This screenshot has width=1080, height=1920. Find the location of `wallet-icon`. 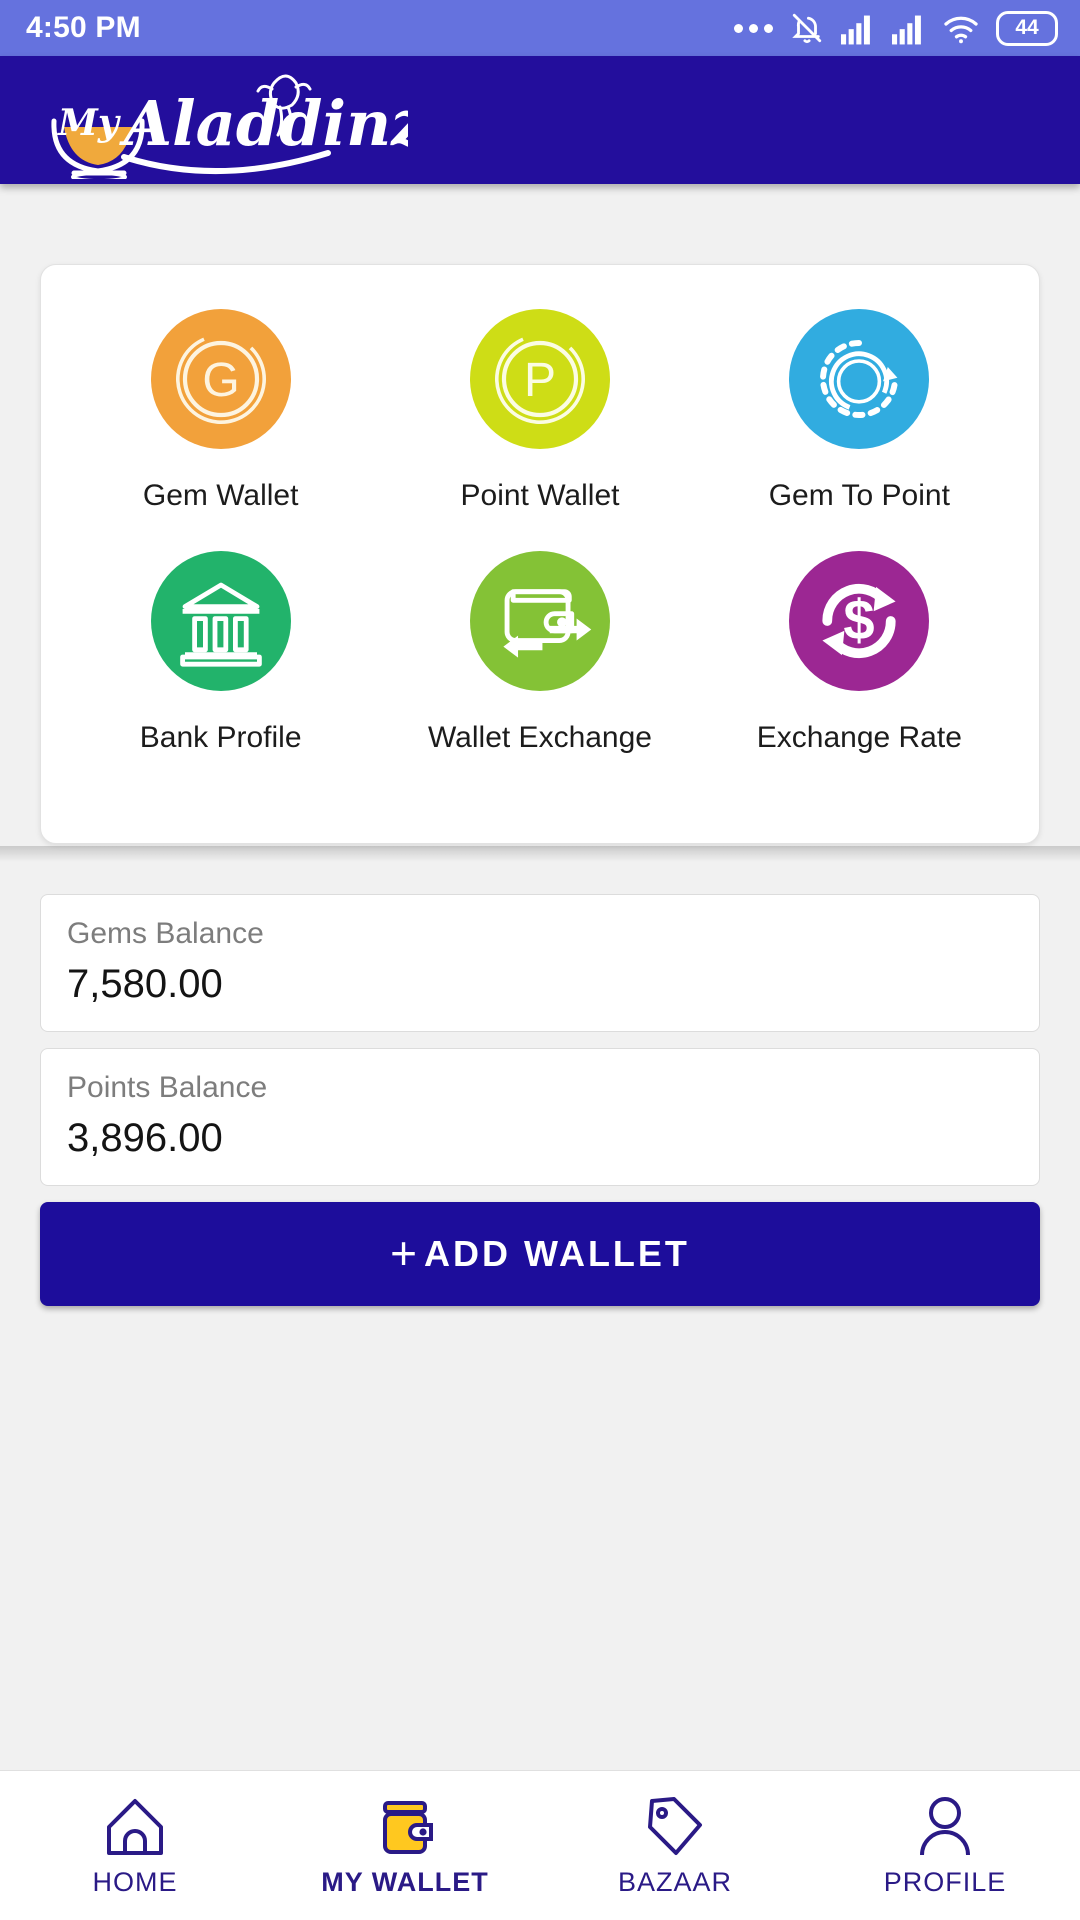

wallet-icon is located at coordinates (405, 1826).